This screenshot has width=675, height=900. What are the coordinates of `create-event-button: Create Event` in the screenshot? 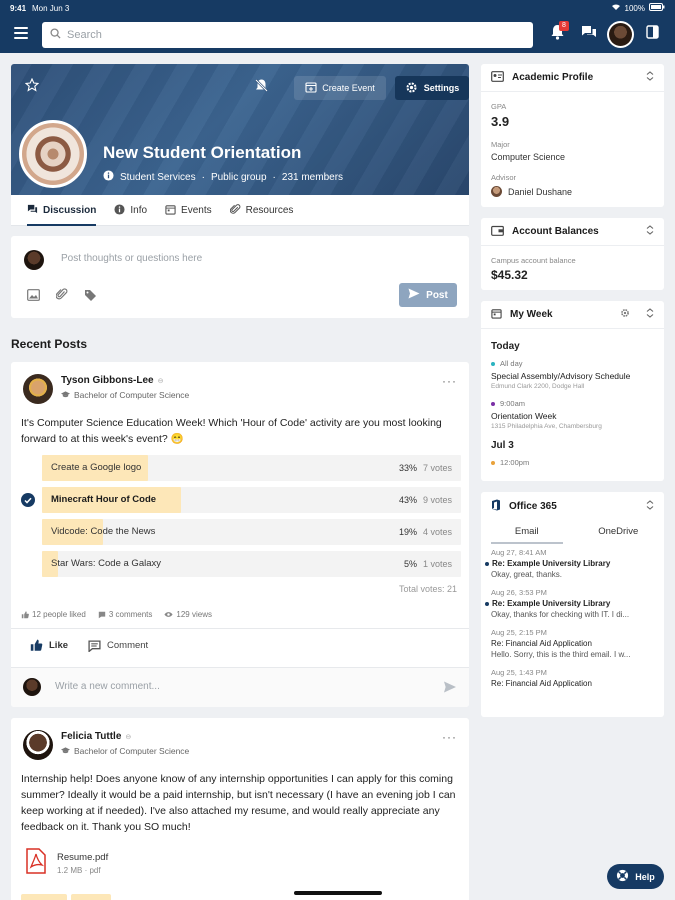 It's located at (340, 88).